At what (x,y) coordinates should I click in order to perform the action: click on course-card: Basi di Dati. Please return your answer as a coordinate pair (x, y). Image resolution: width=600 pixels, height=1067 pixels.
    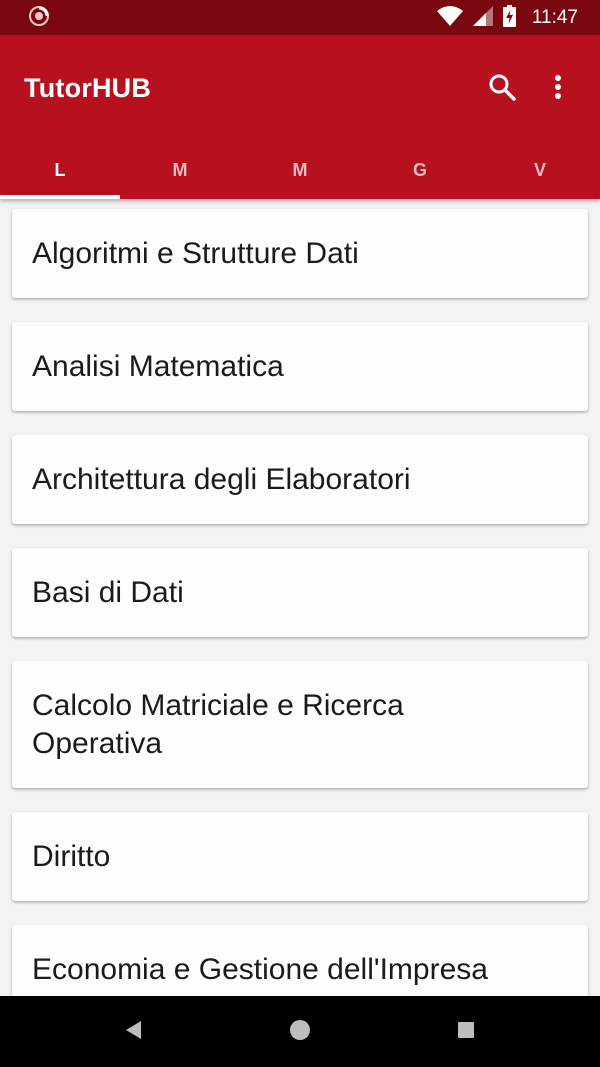
    Looking at the image, I should click on (300, 592).